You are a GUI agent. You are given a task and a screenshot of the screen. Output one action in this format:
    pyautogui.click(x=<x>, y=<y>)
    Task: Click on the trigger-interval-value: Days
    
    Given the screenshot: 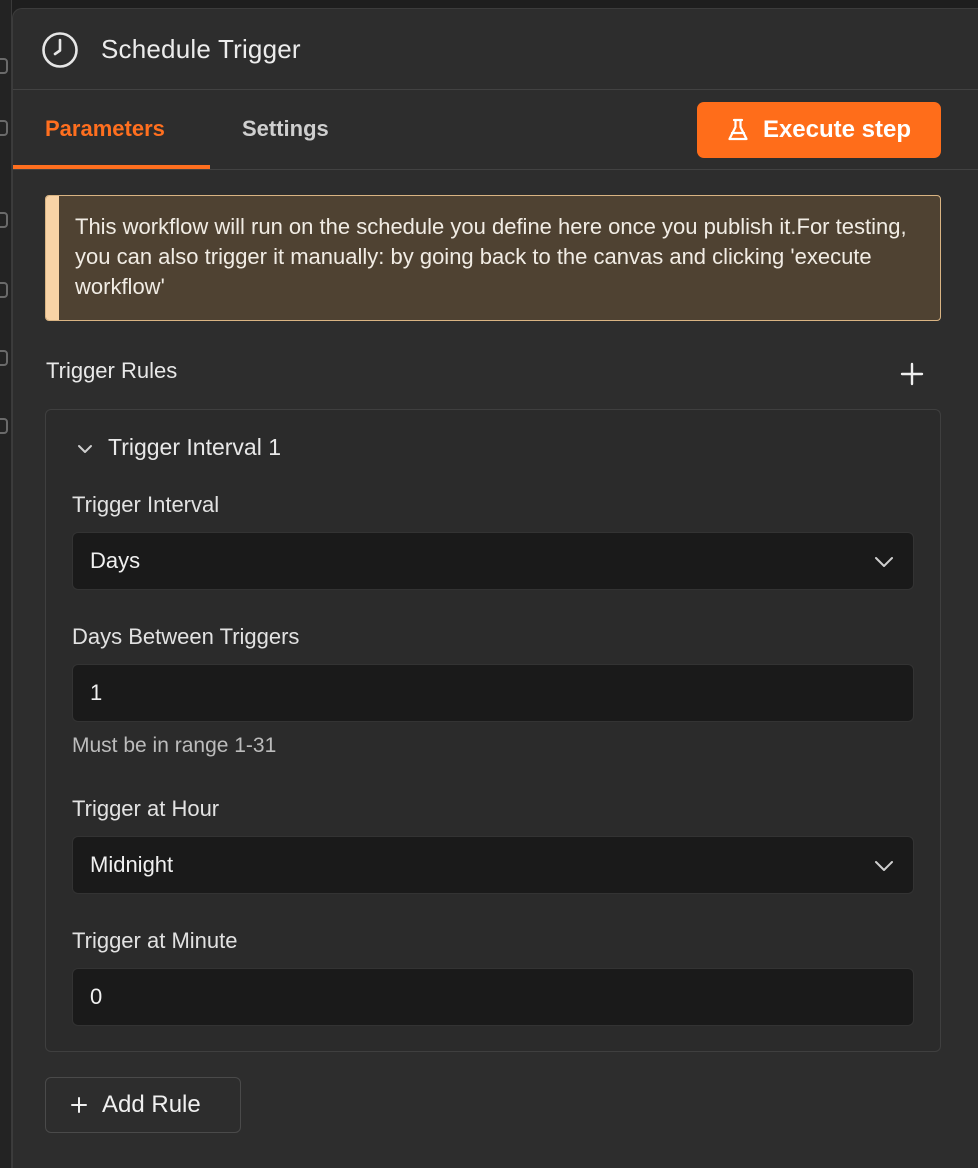 What is the action you would take?
    pyautogui.click(x=115, y=560)
    